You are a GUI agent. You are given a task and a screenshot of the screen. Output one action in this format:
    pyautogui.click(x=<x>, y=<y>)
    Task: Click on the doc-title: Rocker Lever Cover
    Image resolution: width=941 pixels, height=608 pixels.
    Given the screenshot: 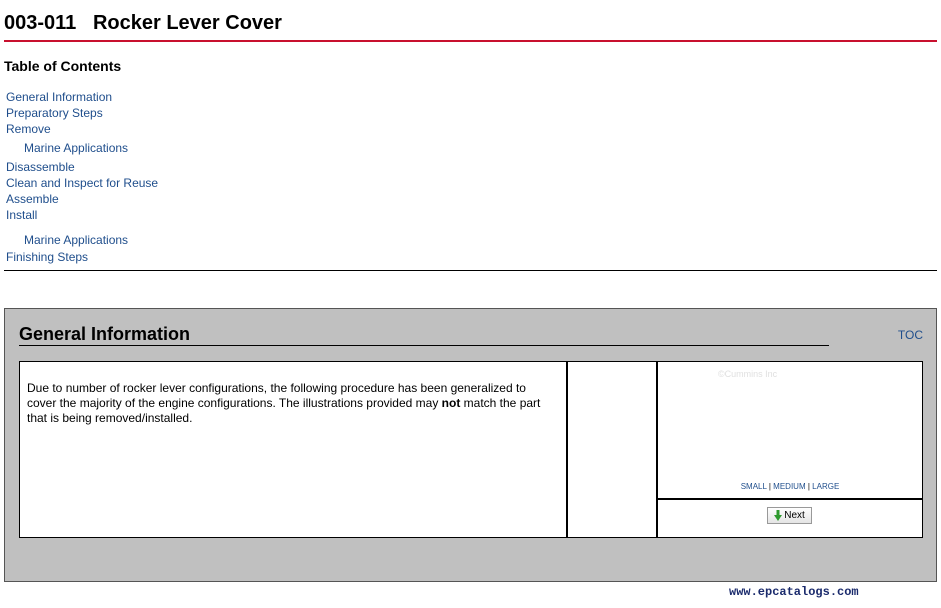 What is the action you would take?
    pyautogui.click(x=187, y=23)
    